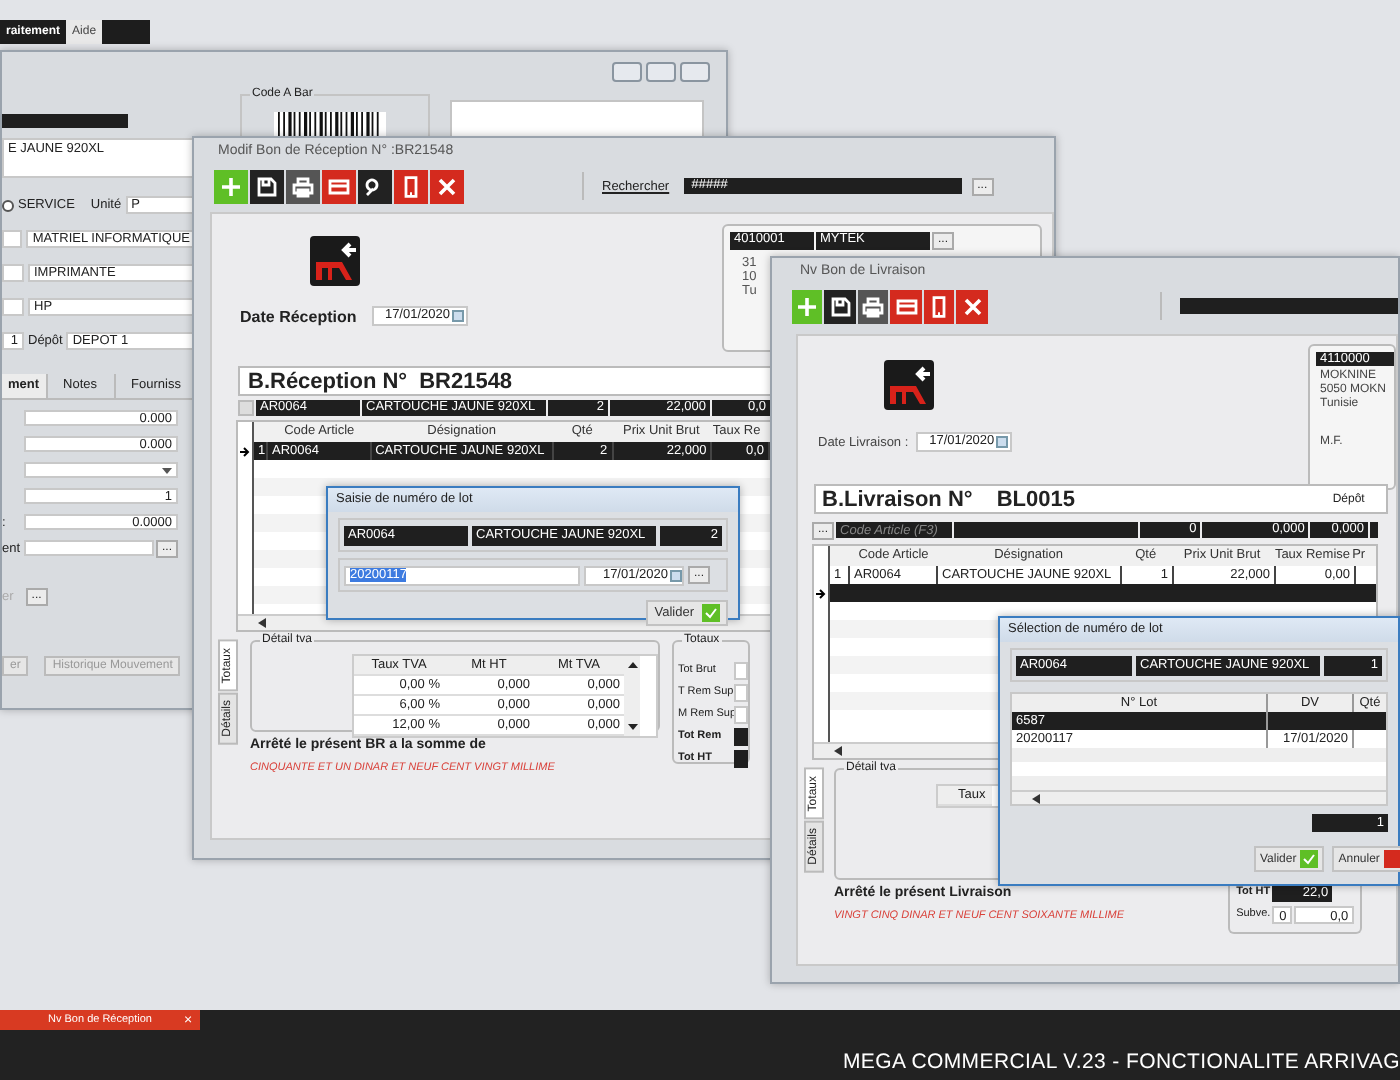 The height and width of the screenshot is (1080, 1400). I want to click on table-row, so click(1095, 593).